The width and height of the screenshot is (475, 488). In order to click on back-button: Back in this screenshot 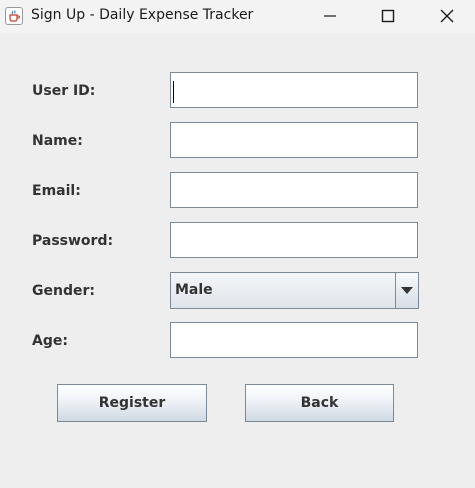, I will do `click(319, 403)`.